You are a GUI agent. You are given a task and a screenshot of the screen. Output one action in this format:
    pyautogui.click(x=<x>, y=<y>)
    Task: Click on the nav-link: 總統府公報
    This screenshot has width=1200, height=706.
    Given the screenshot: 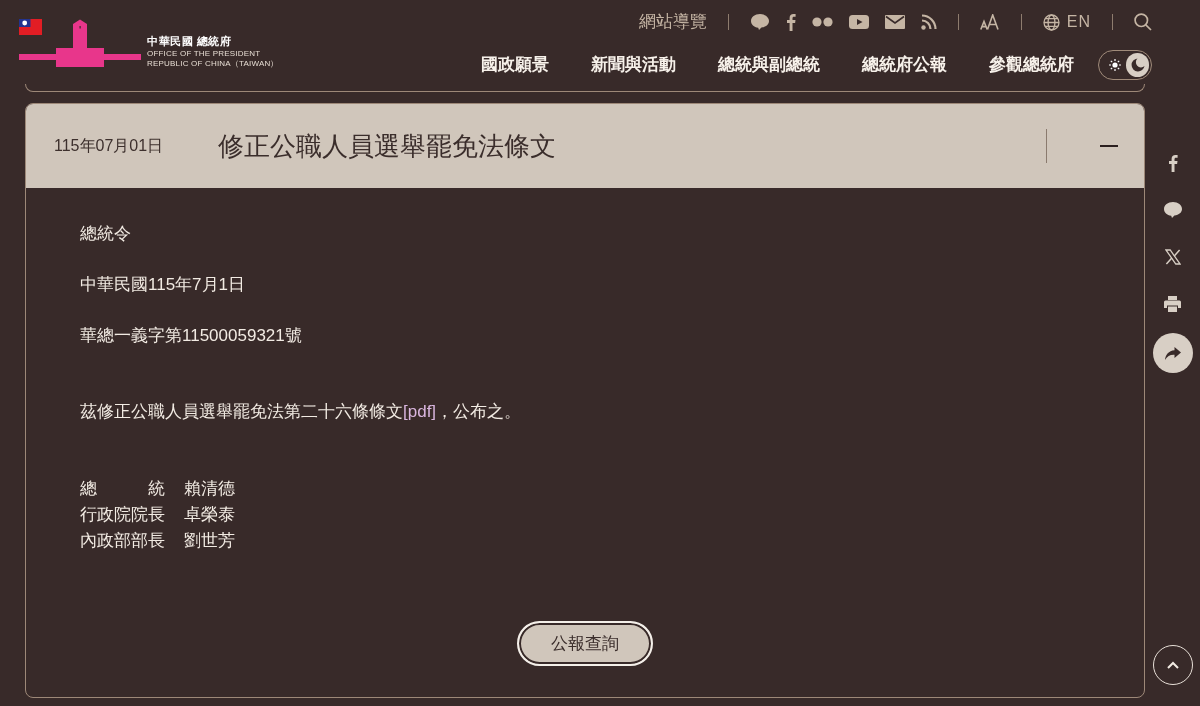 What is the action you would take?
    pyautogui.click(x=904, y=65)
    